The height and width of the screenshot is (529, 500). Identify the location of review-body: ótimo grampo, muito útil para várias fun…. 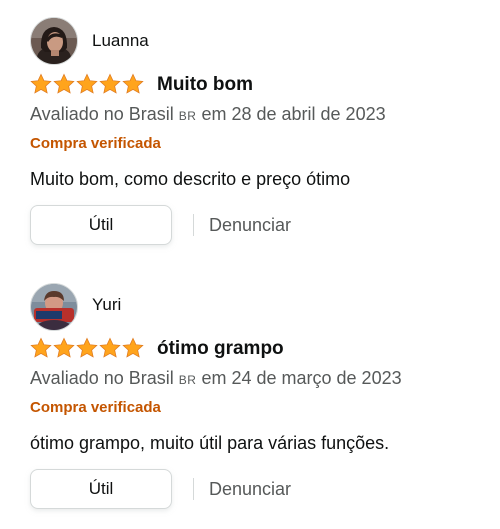
(210, 443).